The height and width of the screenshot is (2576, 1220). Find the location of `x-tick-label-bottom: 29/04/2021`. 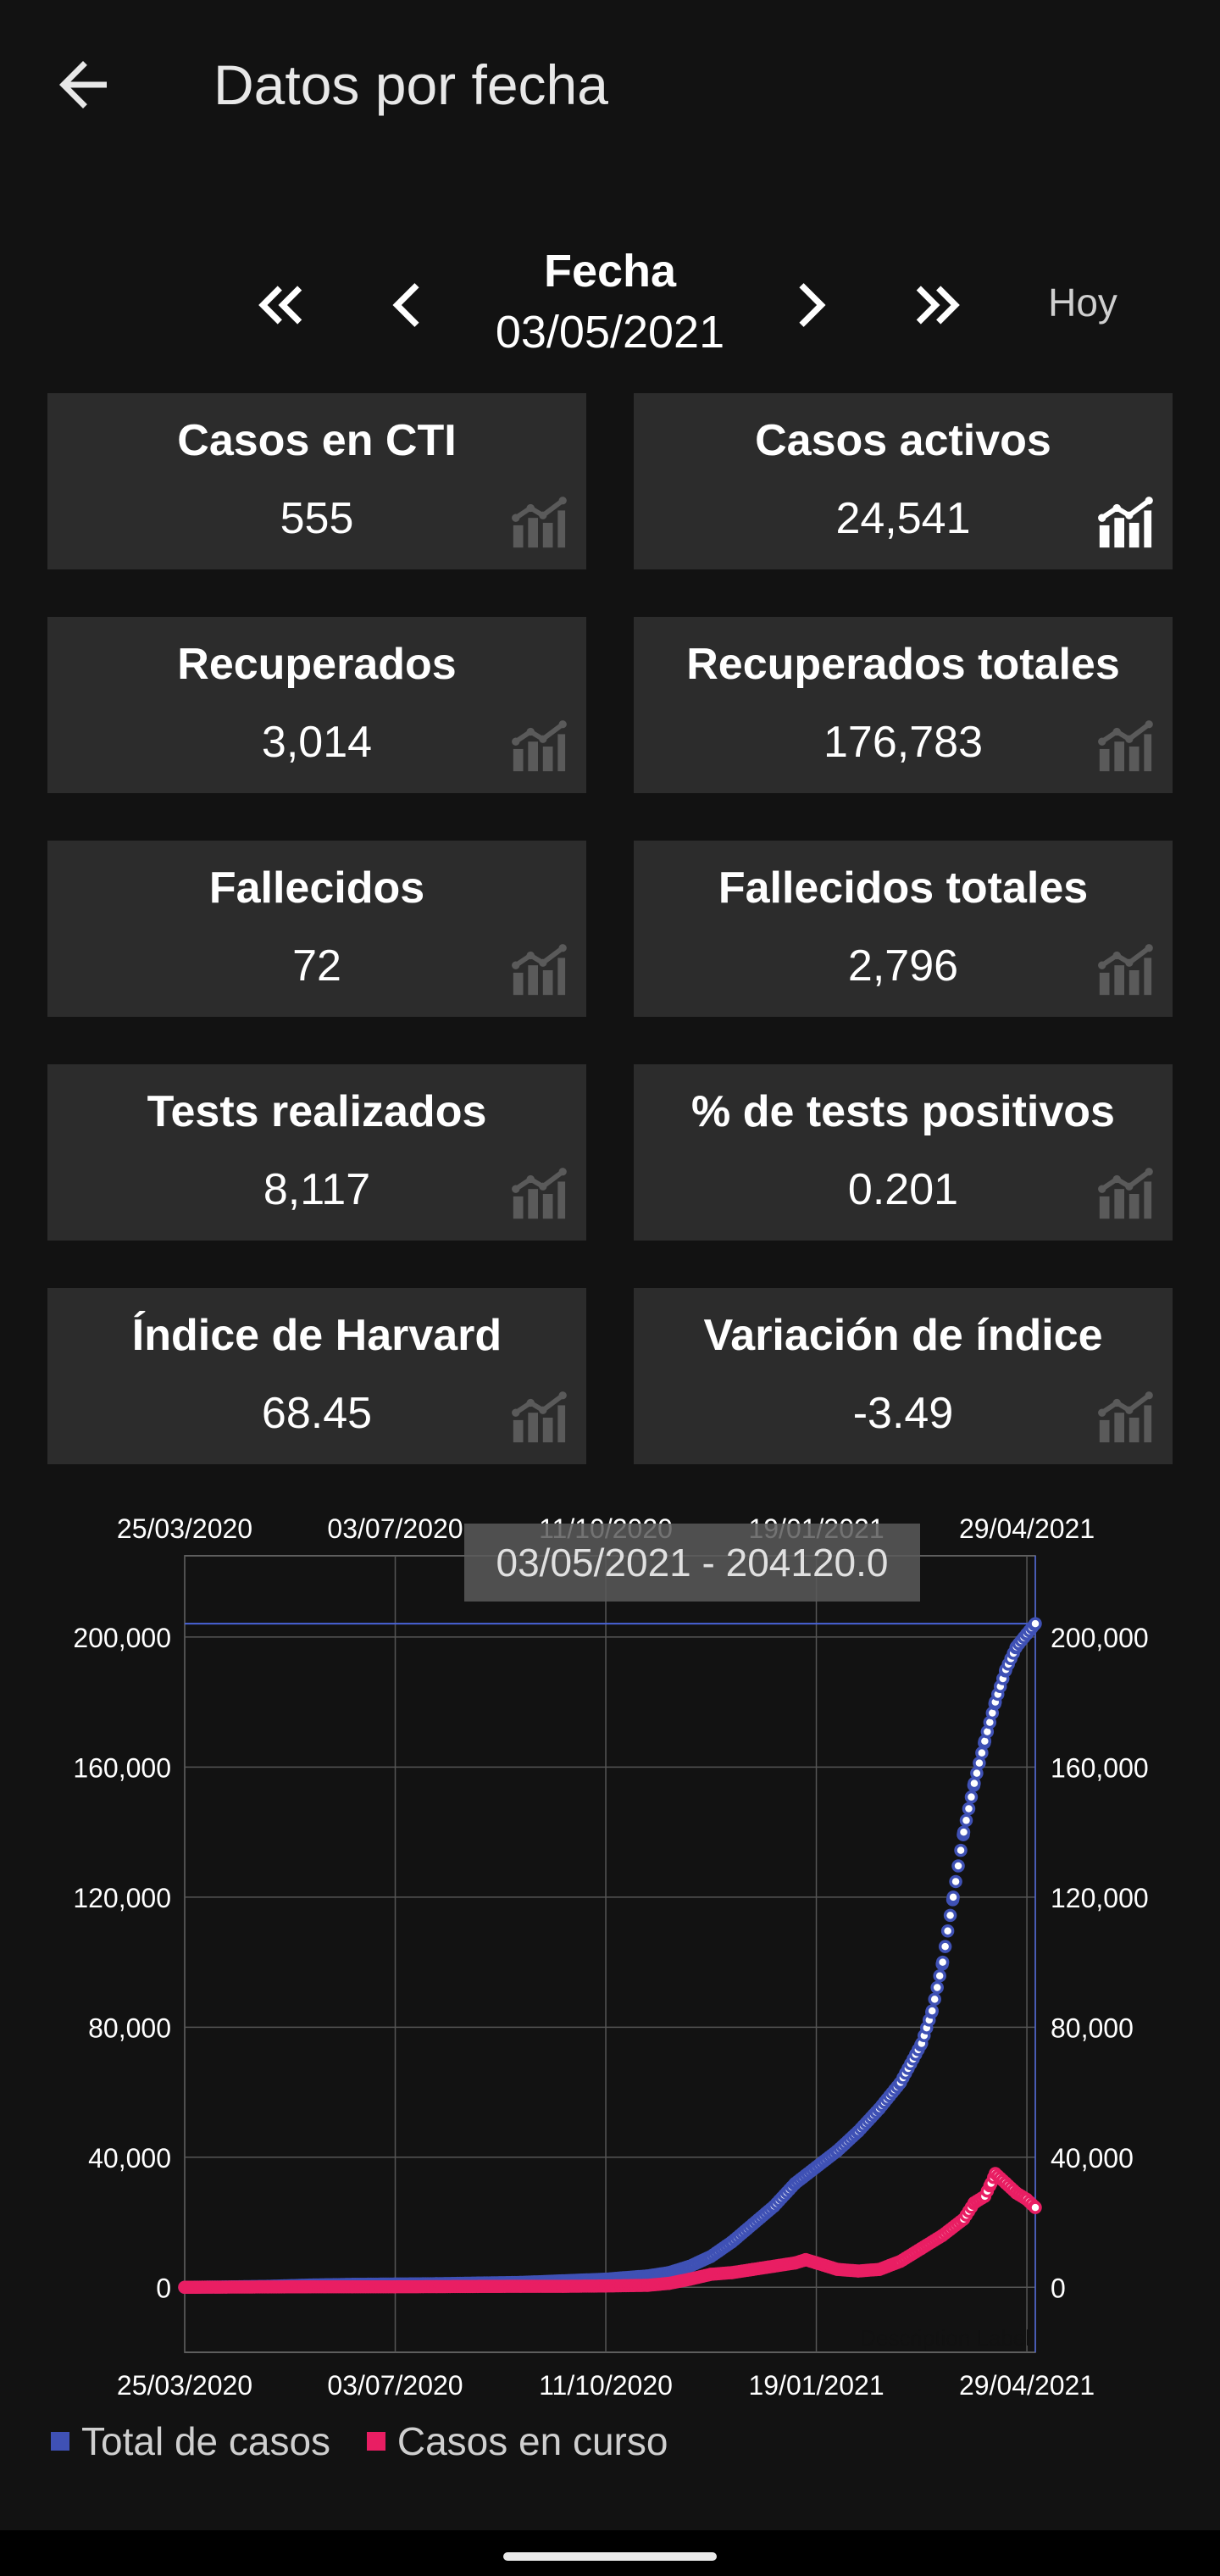

x-tick-label-bottom: 29/04/2021 is located at coordinates (1027, 2385).